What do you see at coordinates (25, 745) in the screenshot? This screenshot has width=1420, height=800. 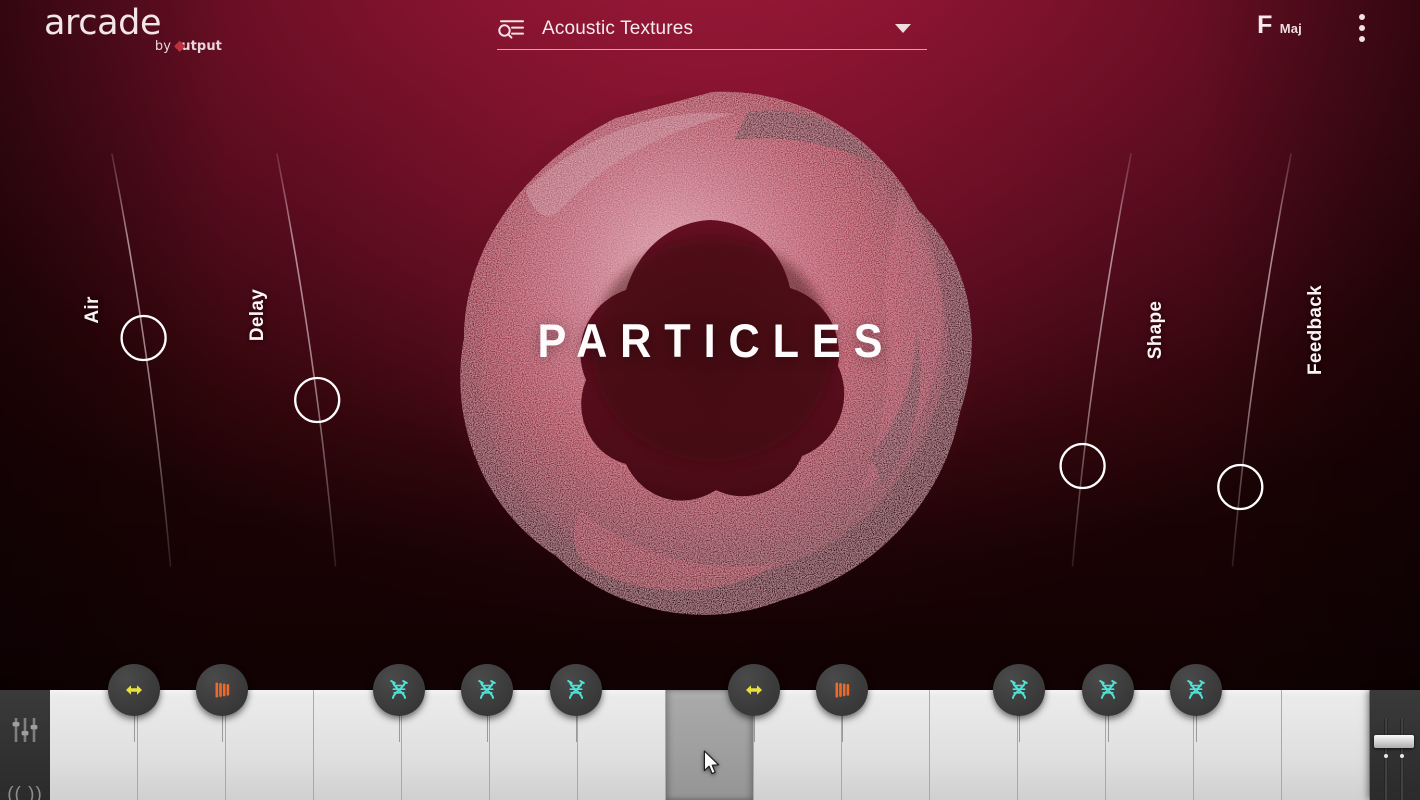 I see `left-control-panel: (( ))` at bounding box center [25, 745].